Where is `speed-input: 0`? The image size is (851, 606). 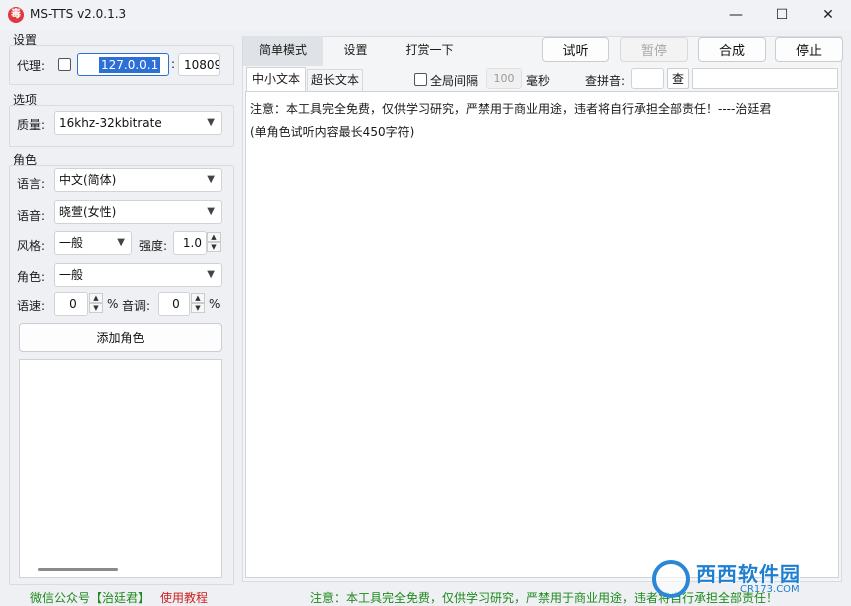 speed-input: 0 is located at coordinates (71, 304).